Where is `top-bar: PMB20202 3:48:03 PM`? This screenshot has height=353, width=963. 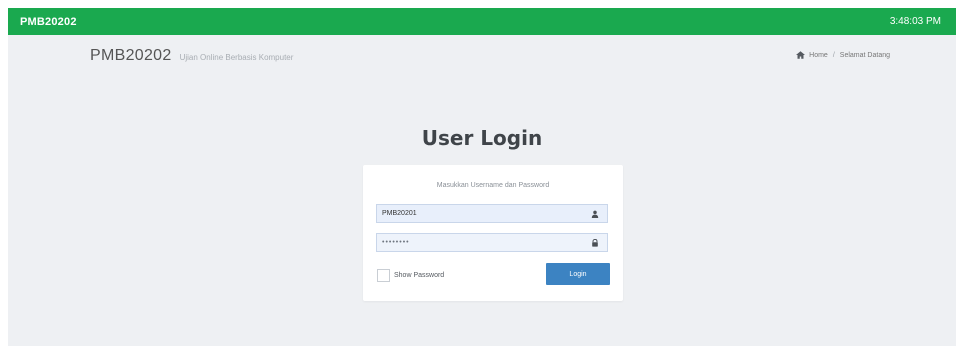 top-bar: PMB20202 3:48:03 PM is located at coordinates (482, 21).